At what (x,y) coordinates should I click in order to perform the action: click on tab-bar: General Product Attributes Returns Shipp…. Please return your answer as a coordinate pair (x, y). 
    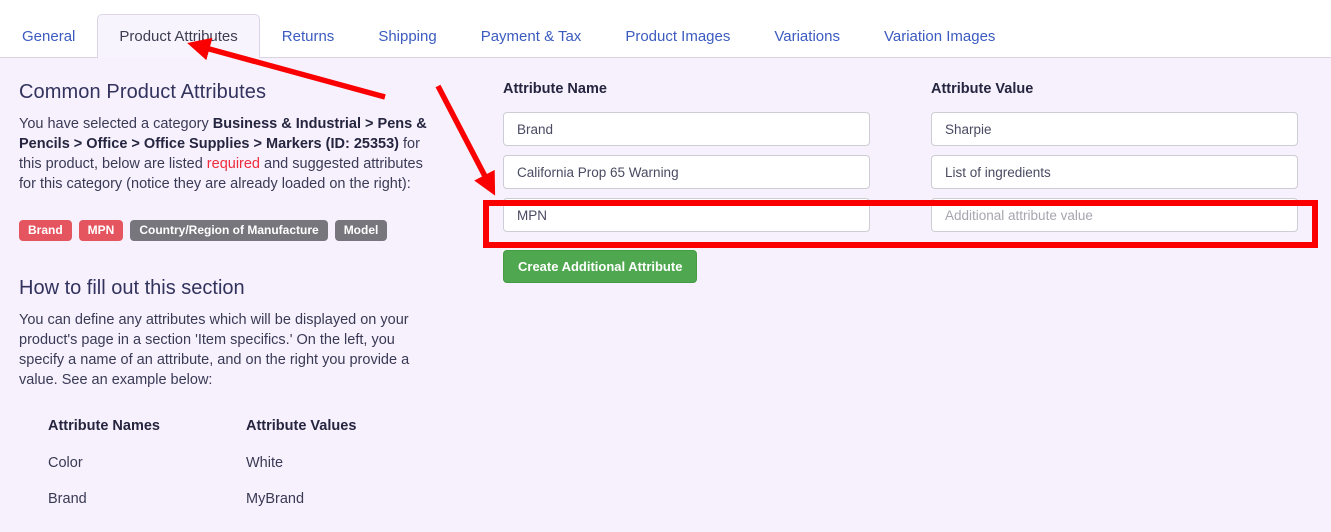
    Looking at the image, I should click on (665, 29).